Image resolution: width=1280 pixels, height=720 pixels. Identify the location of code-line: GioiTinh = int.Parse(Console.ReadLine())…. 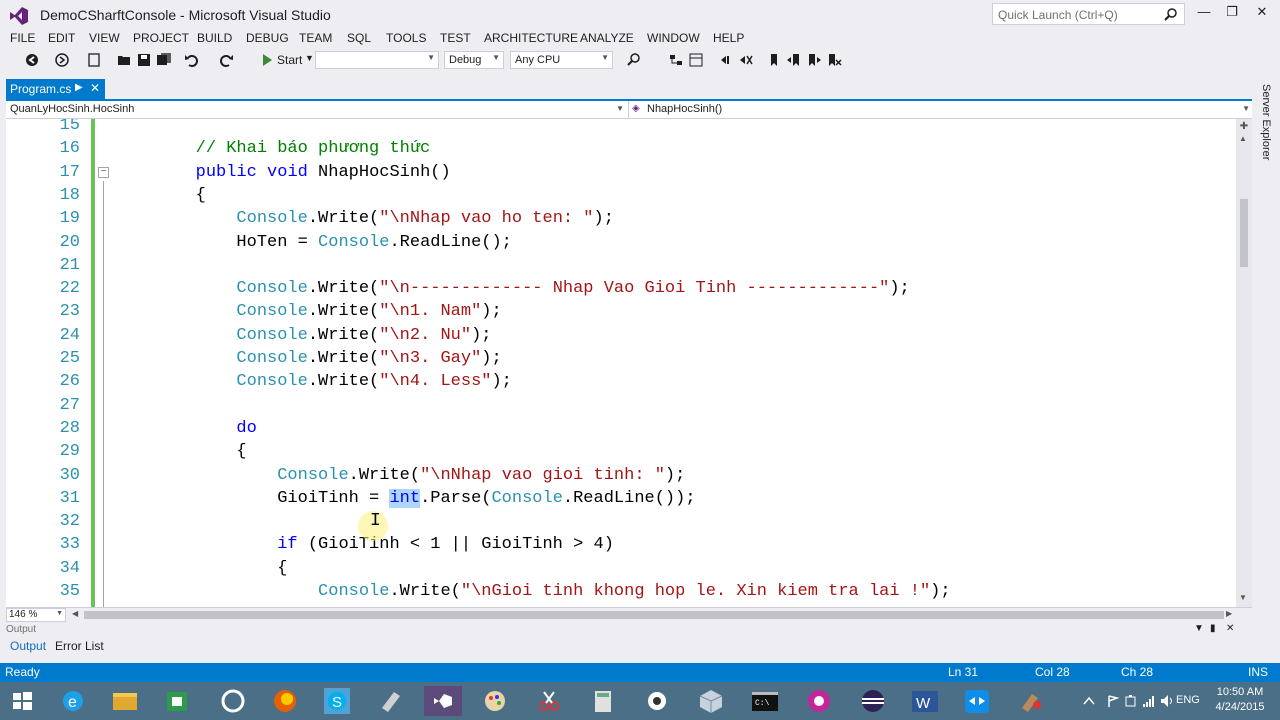
(405, 500).